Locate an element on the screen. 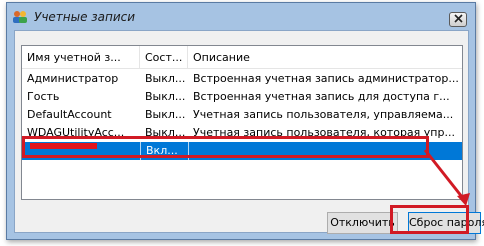  close-button is located at coordinates (458, 19).